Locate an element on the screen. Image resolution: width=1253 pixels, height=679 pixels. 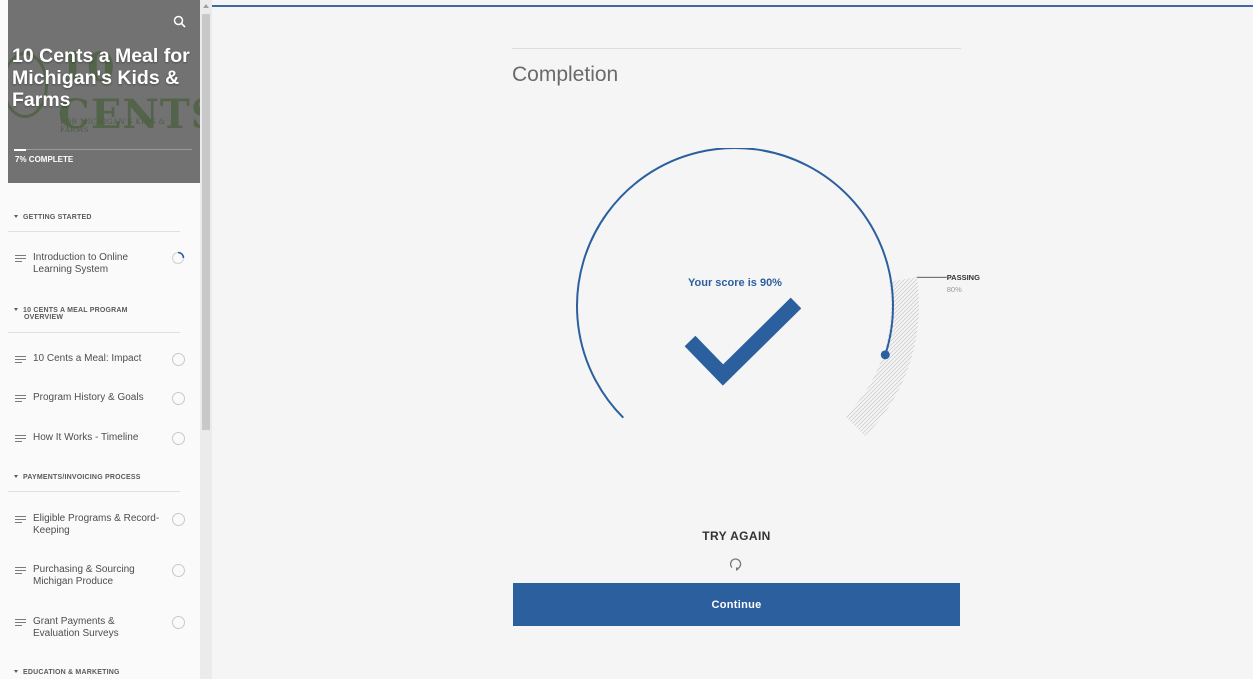
section-label-line2: OVERVIEW is located at coordinates (44, 317).